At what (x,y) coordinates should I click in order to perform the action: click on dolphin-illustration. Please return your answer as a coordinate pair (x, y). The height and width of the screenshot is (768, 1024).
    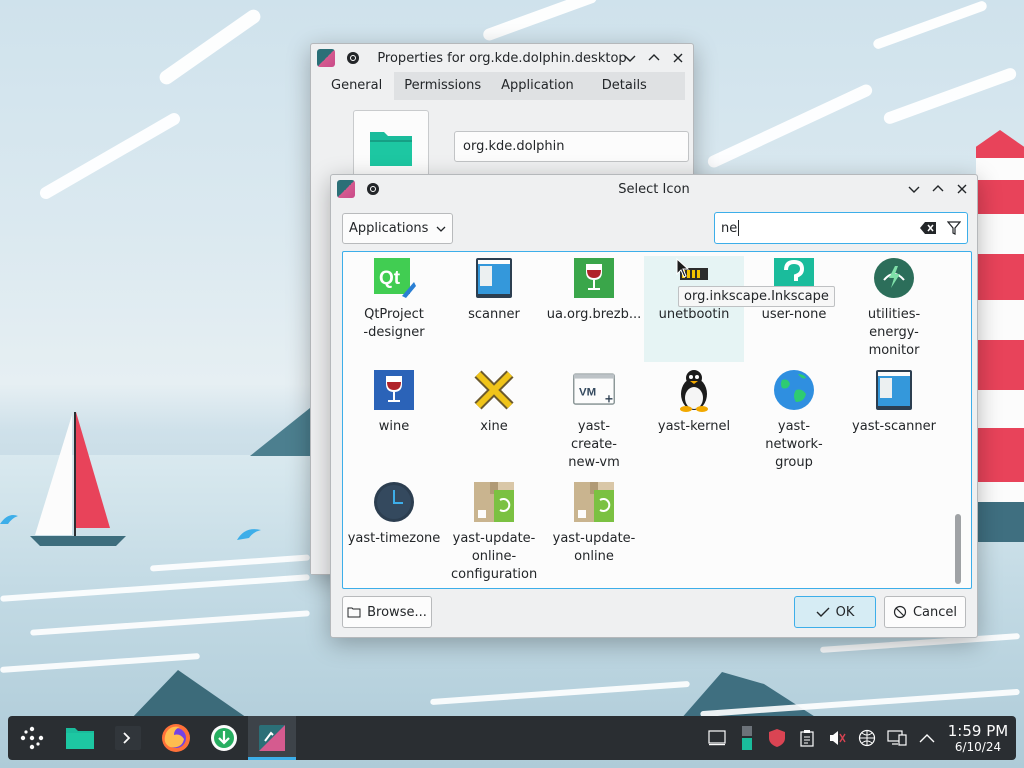
    Looking at the image, I should click on (9, 519).